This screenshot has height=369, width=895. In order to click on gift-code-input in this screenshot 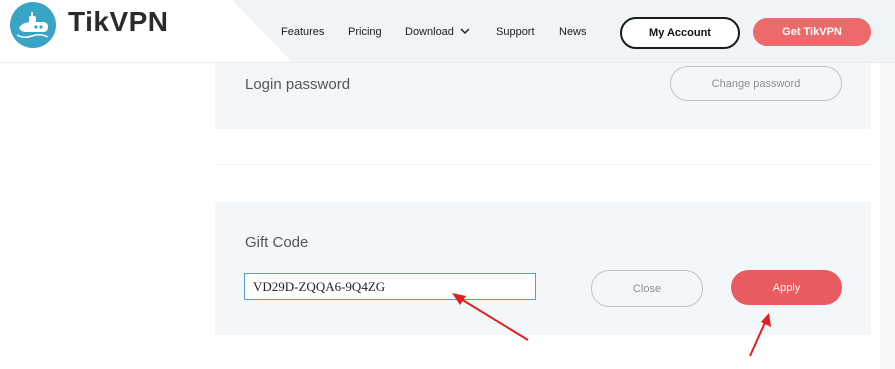, I will do `click(390, 286)`.